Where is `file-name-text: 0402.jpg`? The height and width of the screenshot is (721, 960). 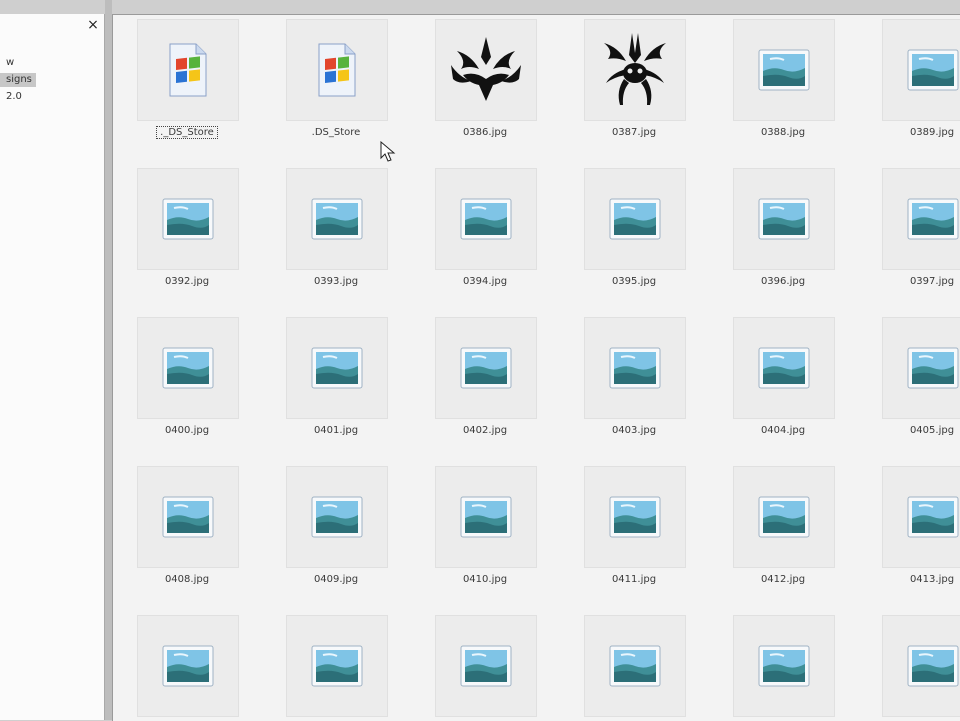
file-name-text: 0402.jpg is located at coordinates (485, 430).